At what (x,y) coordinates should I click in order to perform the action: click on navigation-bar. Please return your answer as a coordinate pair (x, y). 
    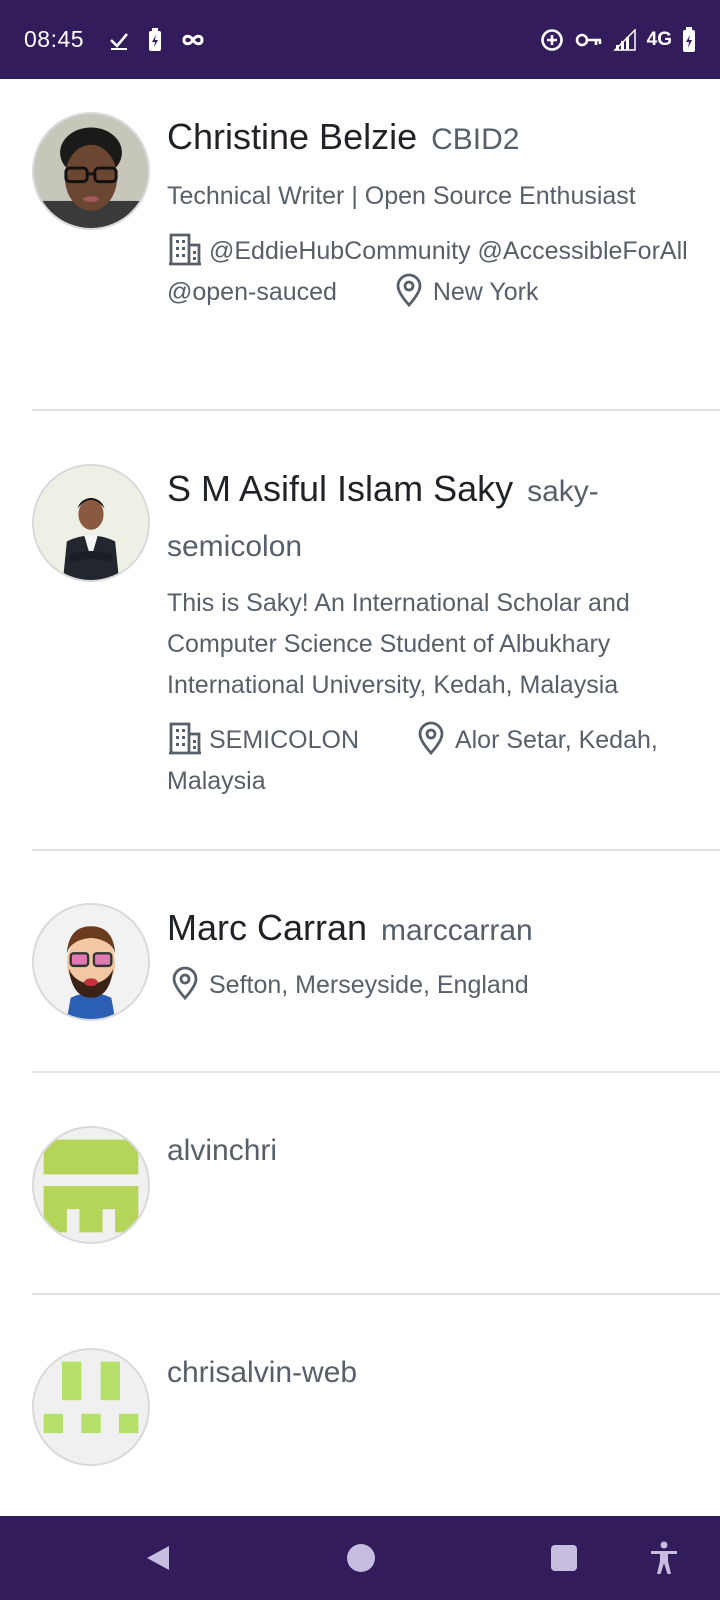
    Looking at the image, I should click on (360, 1558).